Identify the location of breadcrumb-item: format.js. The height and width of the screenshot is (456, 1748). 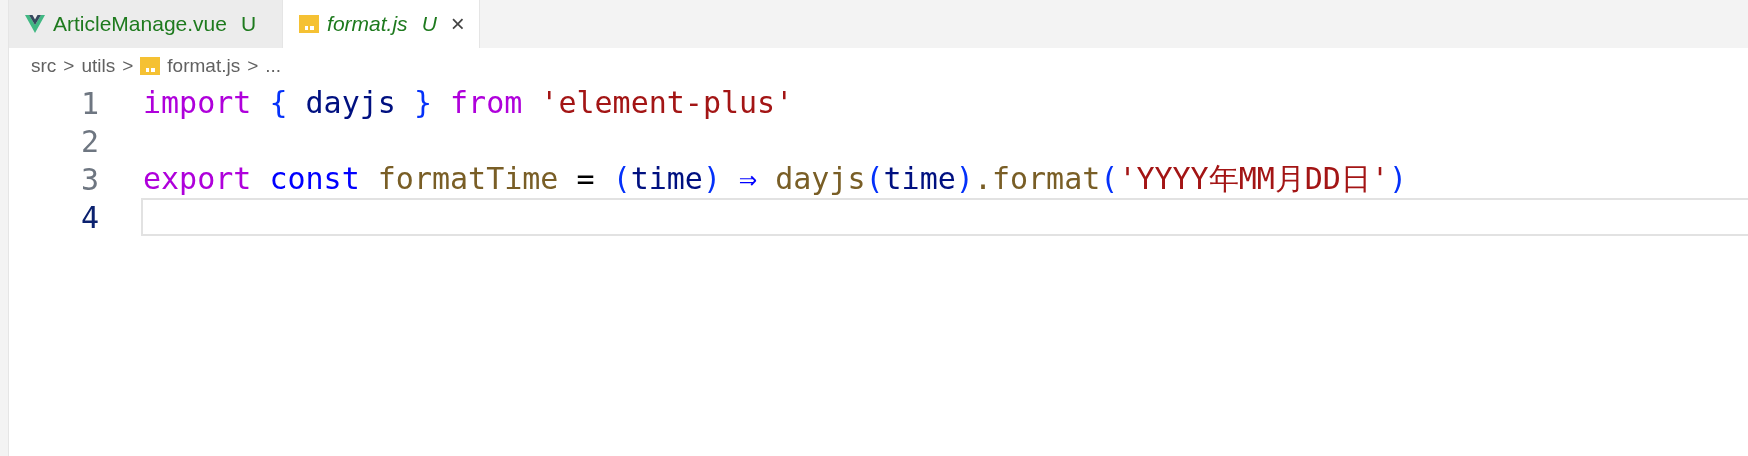
(204, 66).